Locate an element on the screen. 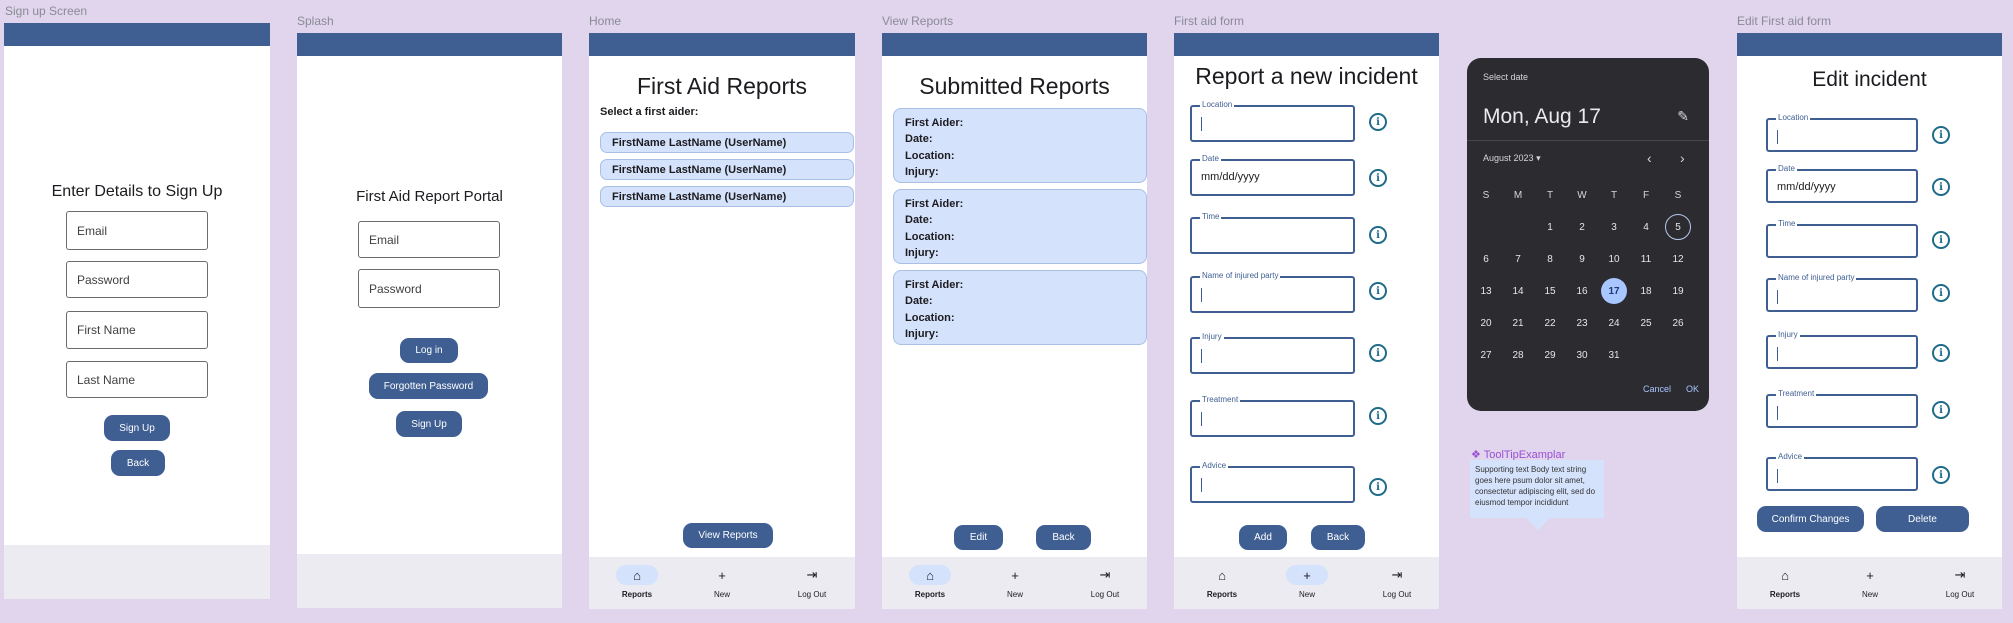 The height and width of the screenshot is (623, 2013). next-month-icon: › is located at coordinates (1682, 158).